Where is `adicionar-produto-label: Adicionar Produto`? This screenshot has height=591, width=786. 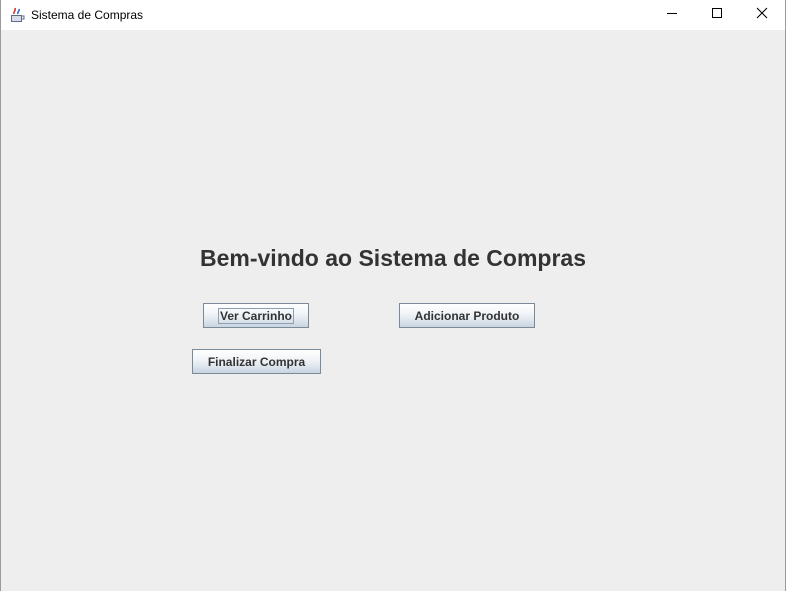 adicionar-produto-label: Adicionar Produto is located at coordinates (467, 315).